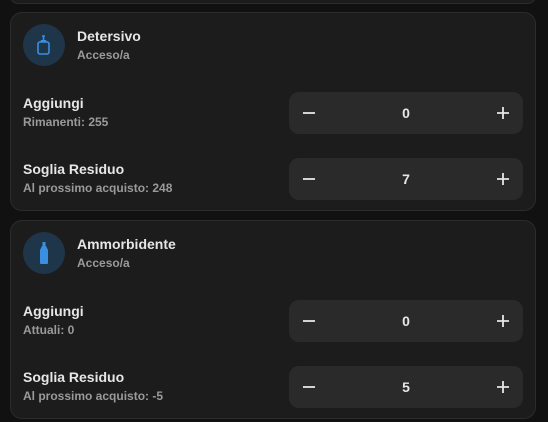  Describe the element at coordinates (273, 2) in the screenshot. I see `previous-card` at that location.